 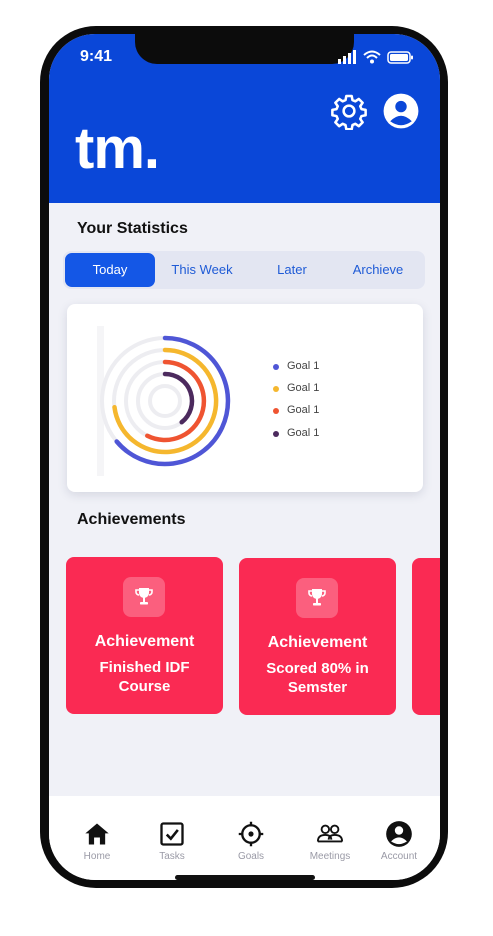 What do you see at coordinates (202, 270) in the screenshot?
I see `tab-this-week: This Week` at bounding box center [202, 270].